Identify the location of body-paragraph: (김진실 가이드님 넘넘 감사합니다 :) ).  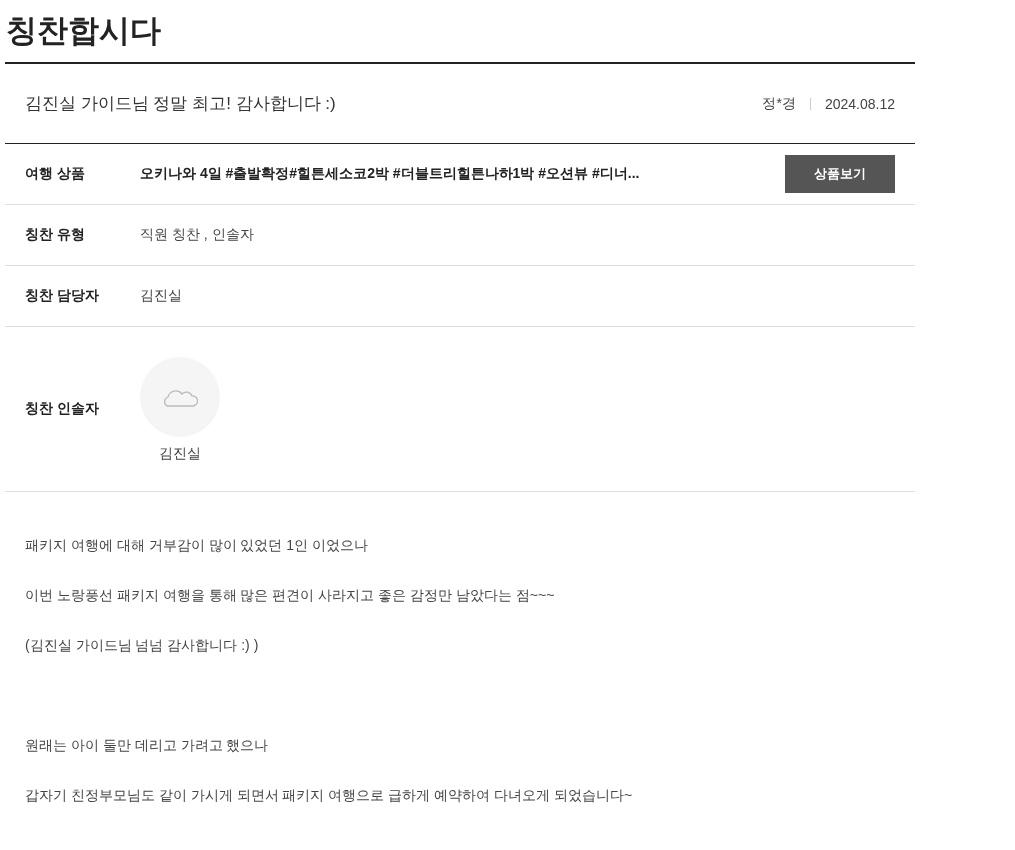
(142, 645).